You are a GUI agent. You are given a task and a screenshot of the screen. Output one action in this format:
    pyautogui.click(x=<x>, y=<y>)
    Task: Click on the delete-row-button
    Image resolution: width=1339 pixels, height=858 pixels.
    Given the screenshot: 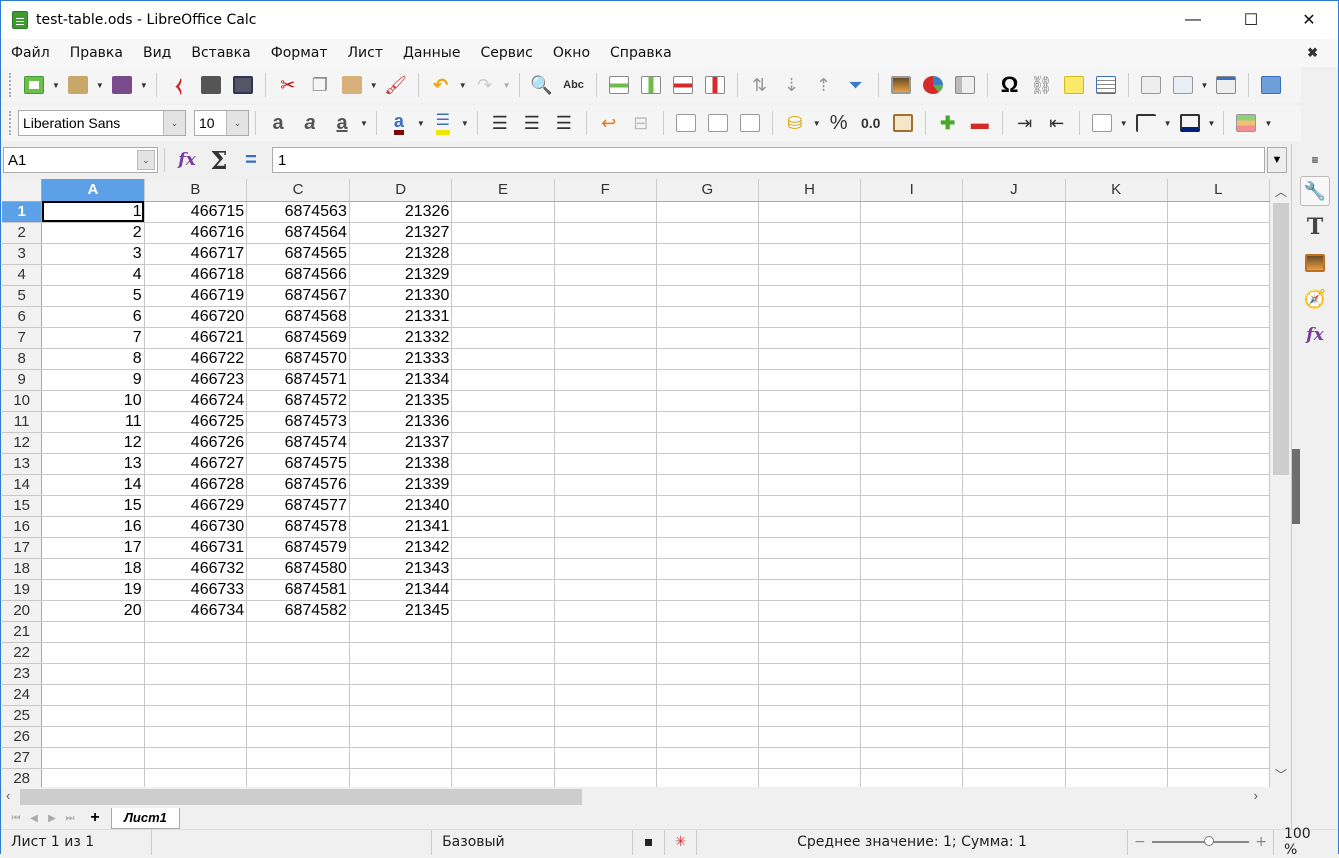 What is the action you would take?
    pyautogui.click(x=683, y=85)
    